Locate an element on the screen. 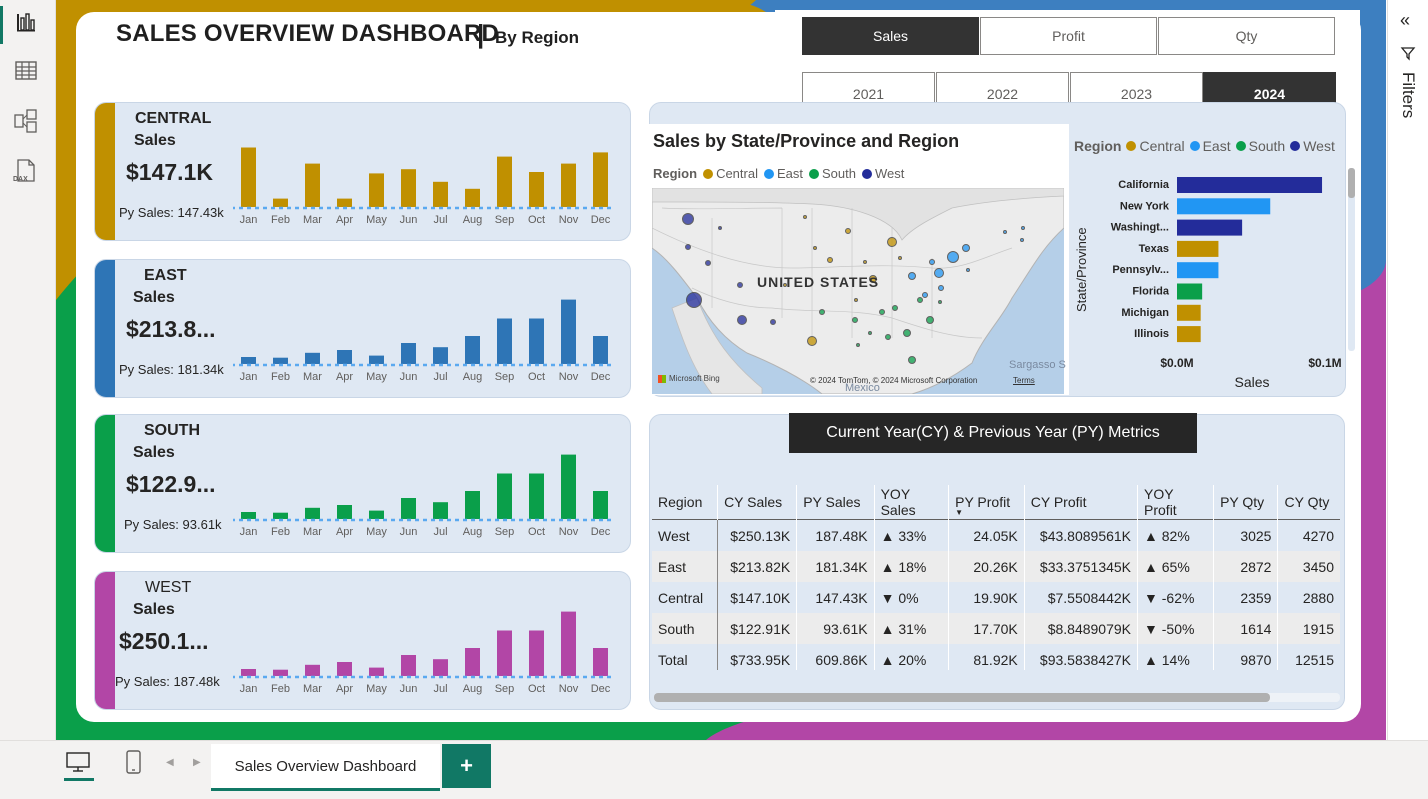  column-header-cy-profit: CY Profit is located at coordinates (1080, 502).